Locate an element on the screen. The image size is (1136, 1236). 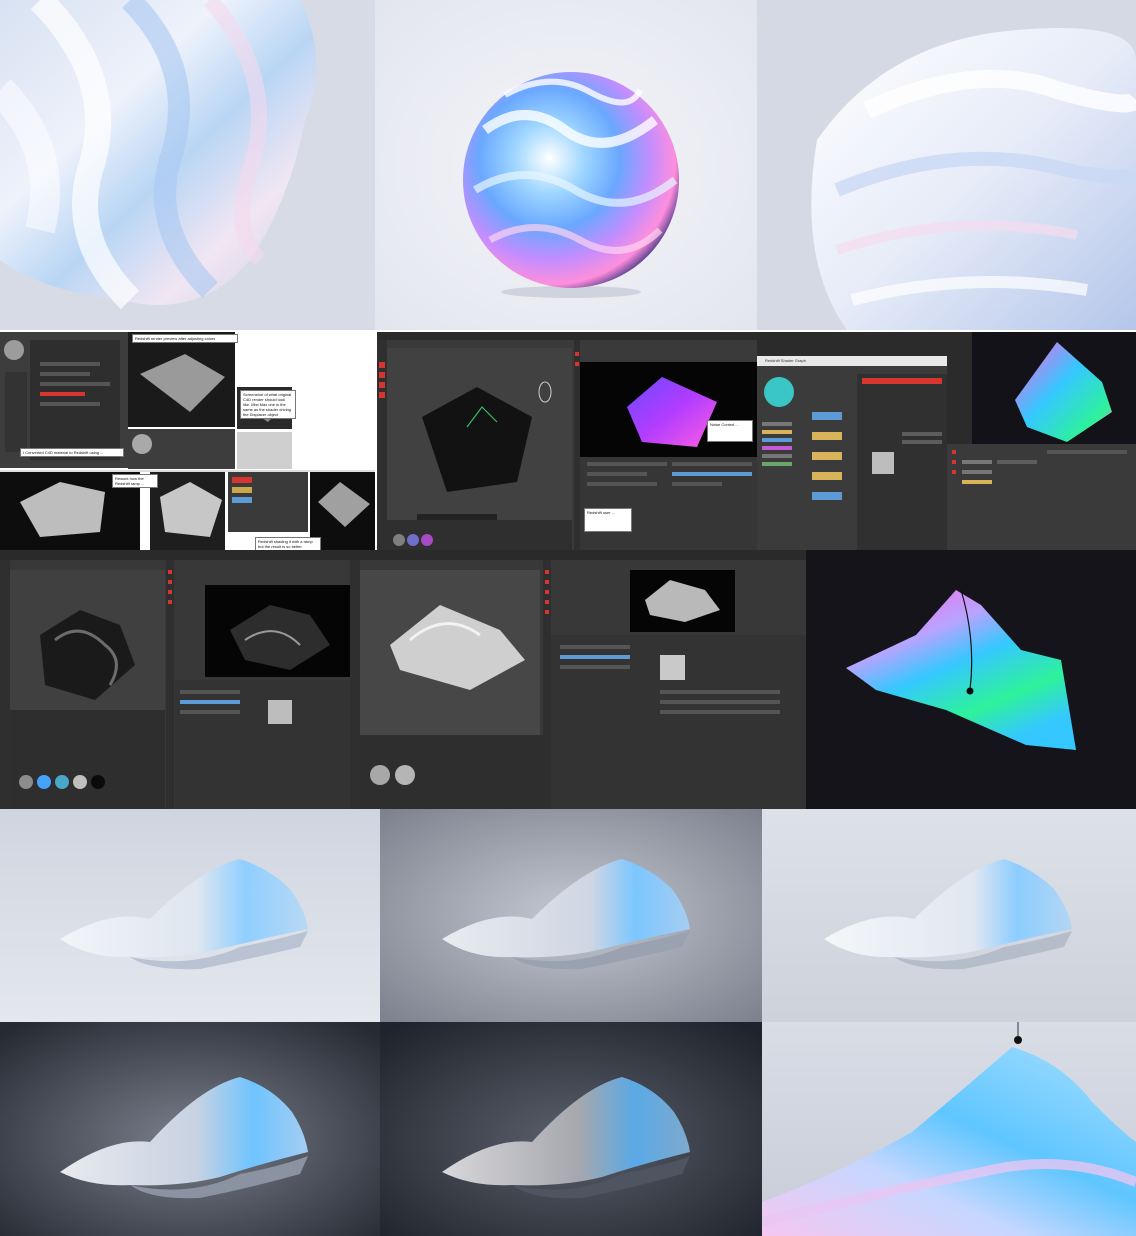
render-gradient-surface-dark is located at coordinates (971, 679).